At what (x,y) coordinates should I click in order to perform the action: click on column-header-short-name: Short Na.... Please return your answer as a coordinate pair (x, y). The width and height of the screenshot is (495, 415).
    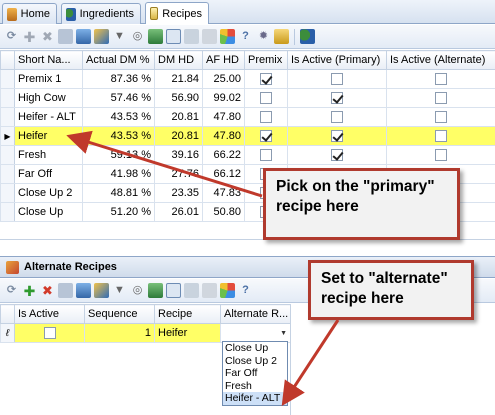
    Looking at the image, I should click on (48, 60).